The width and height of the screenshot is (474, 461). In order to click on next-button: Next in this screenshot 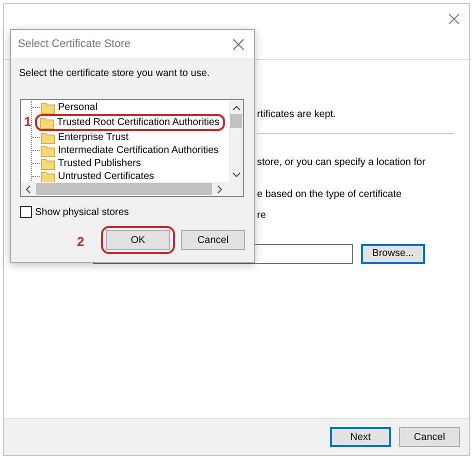, I will do `click(360, 437)`.